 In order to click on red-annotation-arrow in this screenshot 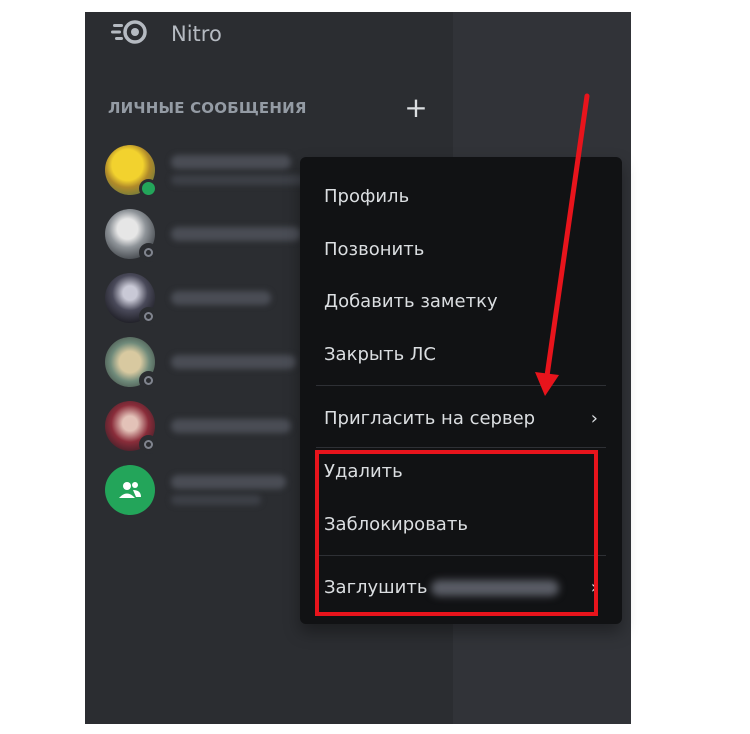, I will do `click(562, 244)`.